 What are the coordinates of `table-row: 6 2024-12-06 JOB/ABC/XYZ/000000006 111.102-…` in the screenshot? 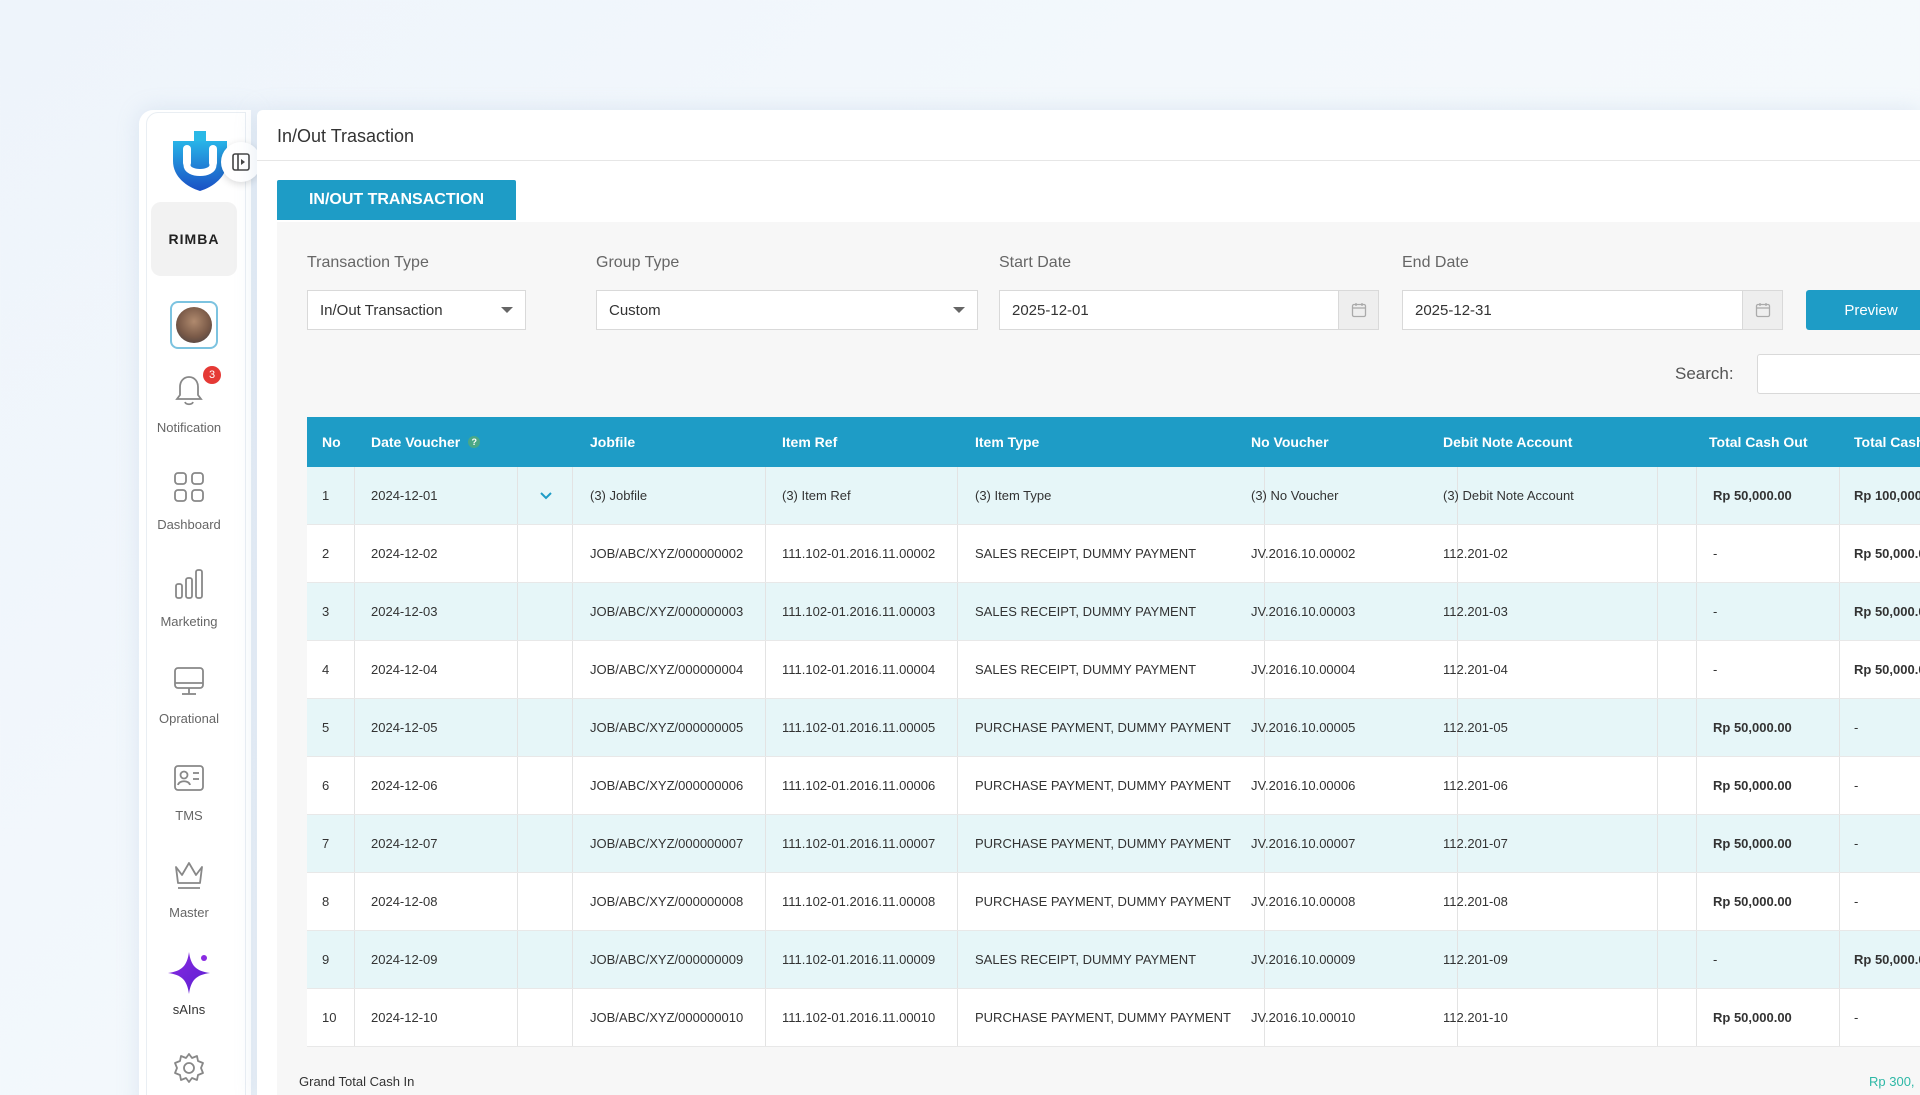 It's located at (1113, 786).